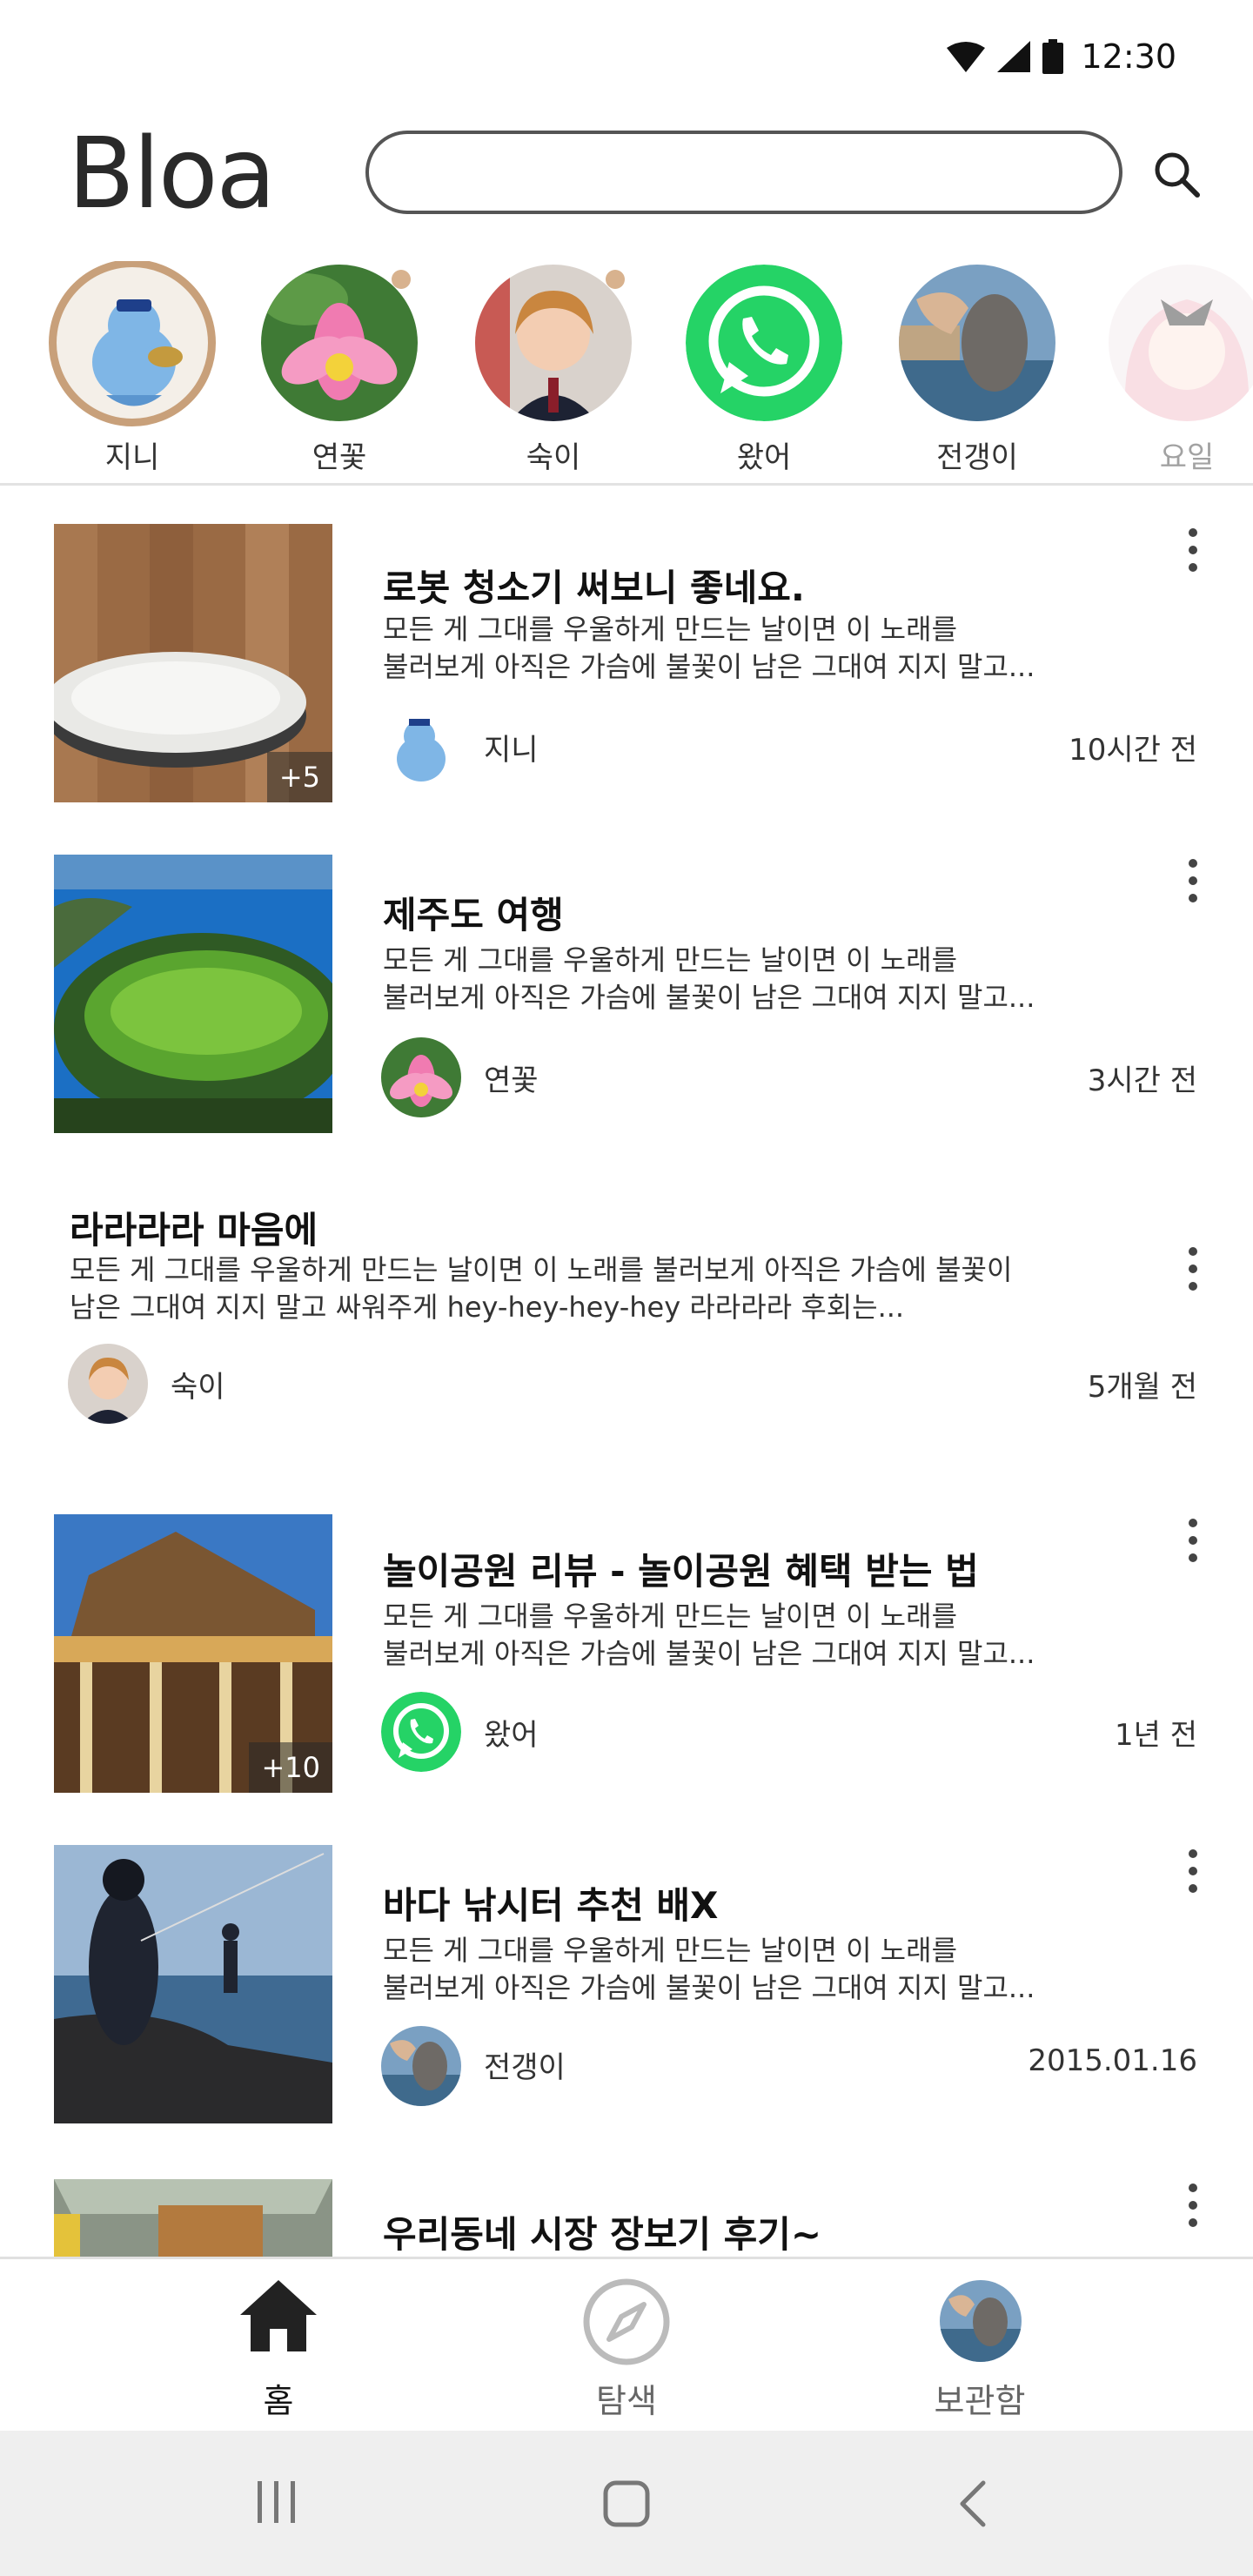 The width and height of the screenshot is (1253, 2576). What do you see at coordinates (132, 458) in the screenshot?
I see `story-name: 지니` at bounding box center [132, 458].